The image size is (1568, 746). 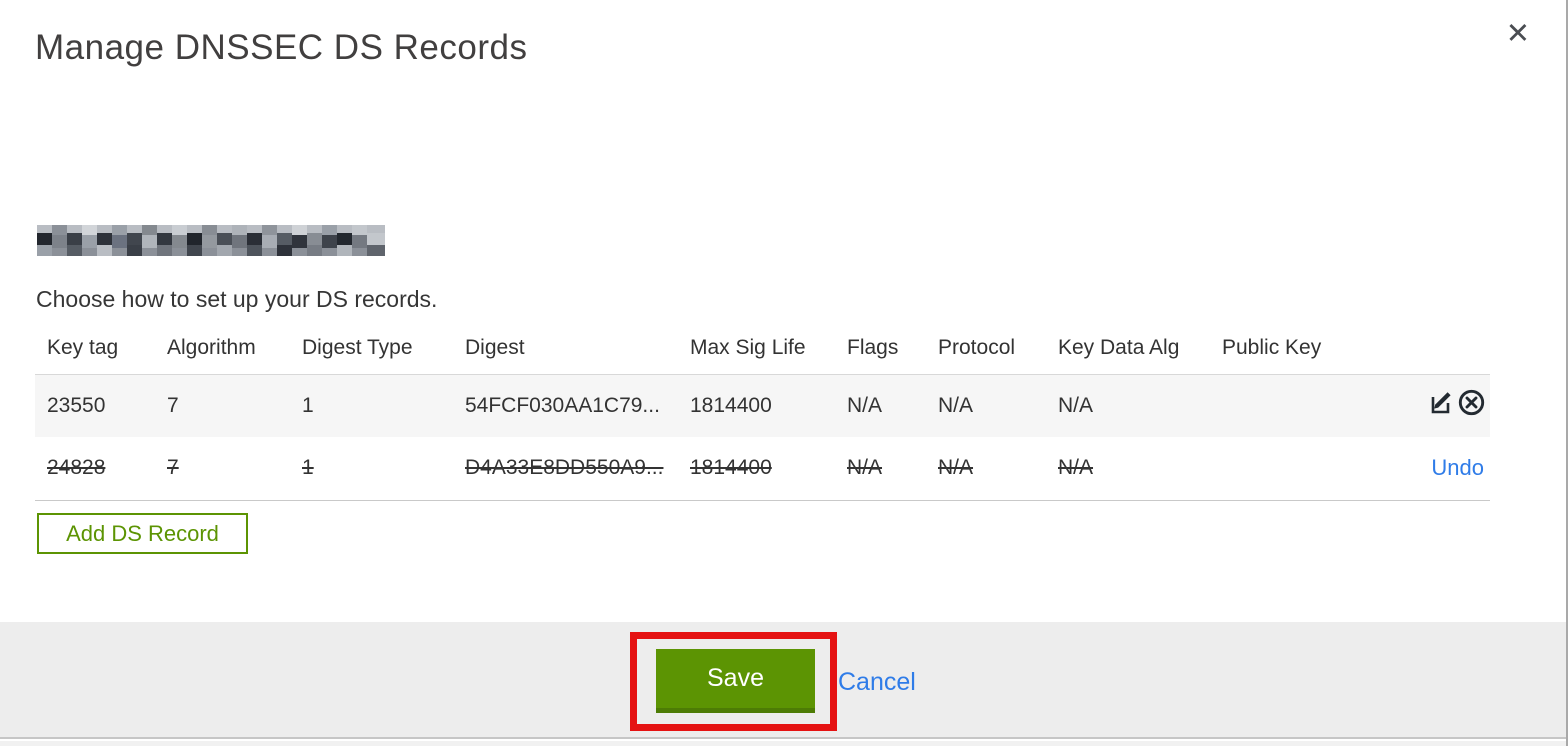 I want to click on col-key-tag: Key tag, so click(x=83, y=347).